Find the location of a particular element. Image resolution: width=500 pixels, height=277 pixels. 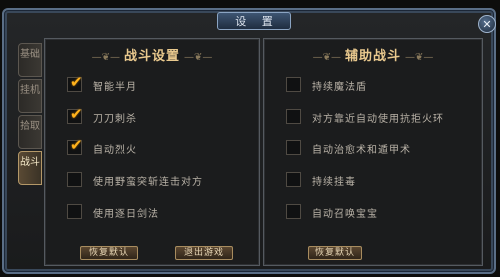

restore-default-button: 恢复默认 is located at coordinates (335, 253).